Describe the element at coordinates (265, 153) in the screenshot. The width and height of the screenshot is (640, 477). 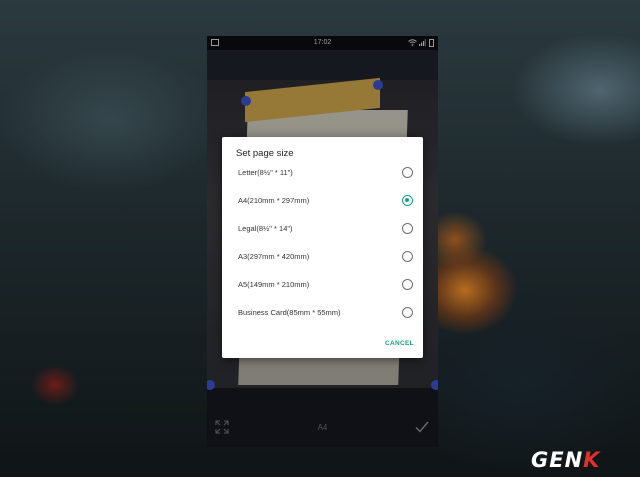
I see `dialog-title: Set page size` at that location.